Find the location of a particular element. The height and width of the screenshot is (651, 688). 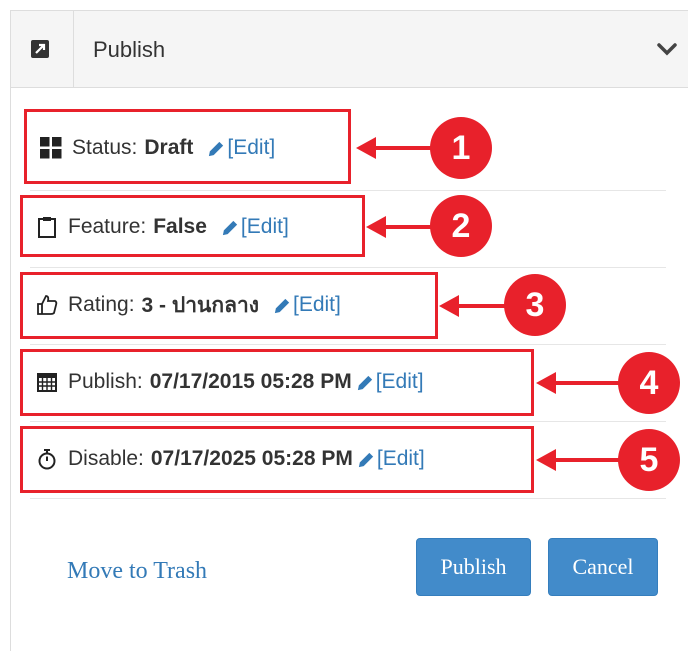

feature-edit-label: [Edit] is located at coordinates (264, 226).